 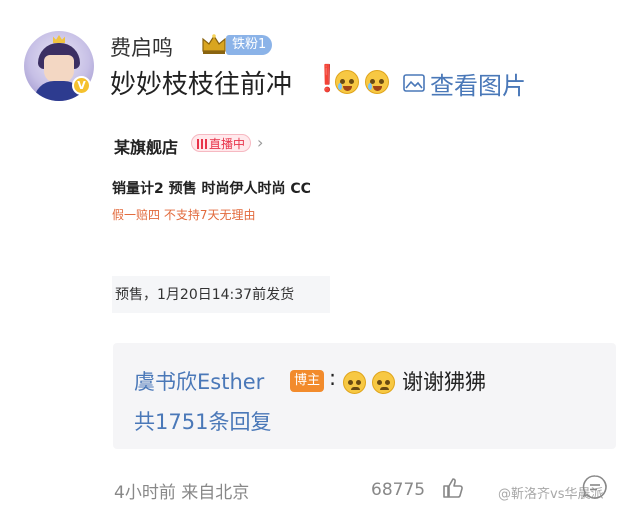 What do you see at coordinates (211, 189) in the screenshot?
I see `sales-line: 销量计2 预售 时尚伊人时尚 CC` at bounding box center [211, 189].